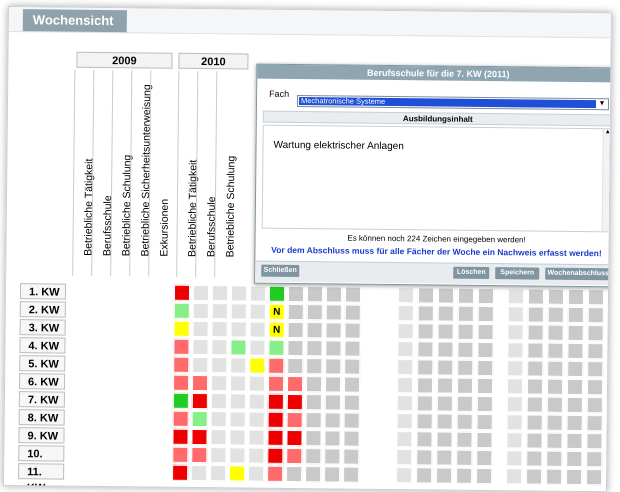 The width and height of the screenshot is (620, 492). What do you see at coordinates (578, 274) in the screenshot?
I see `finish-week-button: Wochenabschluss` at bounding box center [578, 274].